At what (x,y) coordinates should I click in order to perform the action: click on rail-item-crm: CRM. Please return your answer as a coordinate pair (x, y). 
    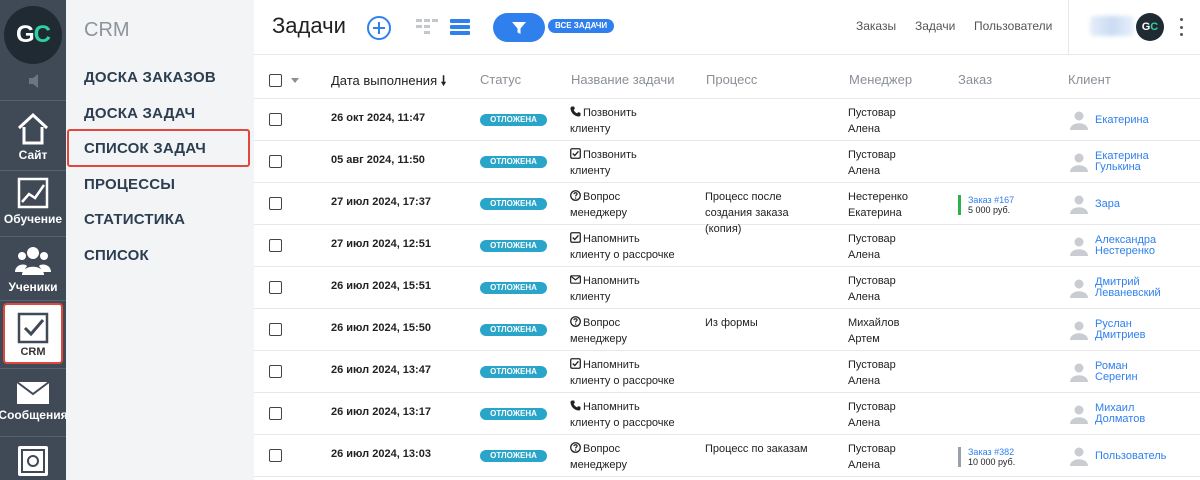
    Looking at the image, I should click on (33, 333).